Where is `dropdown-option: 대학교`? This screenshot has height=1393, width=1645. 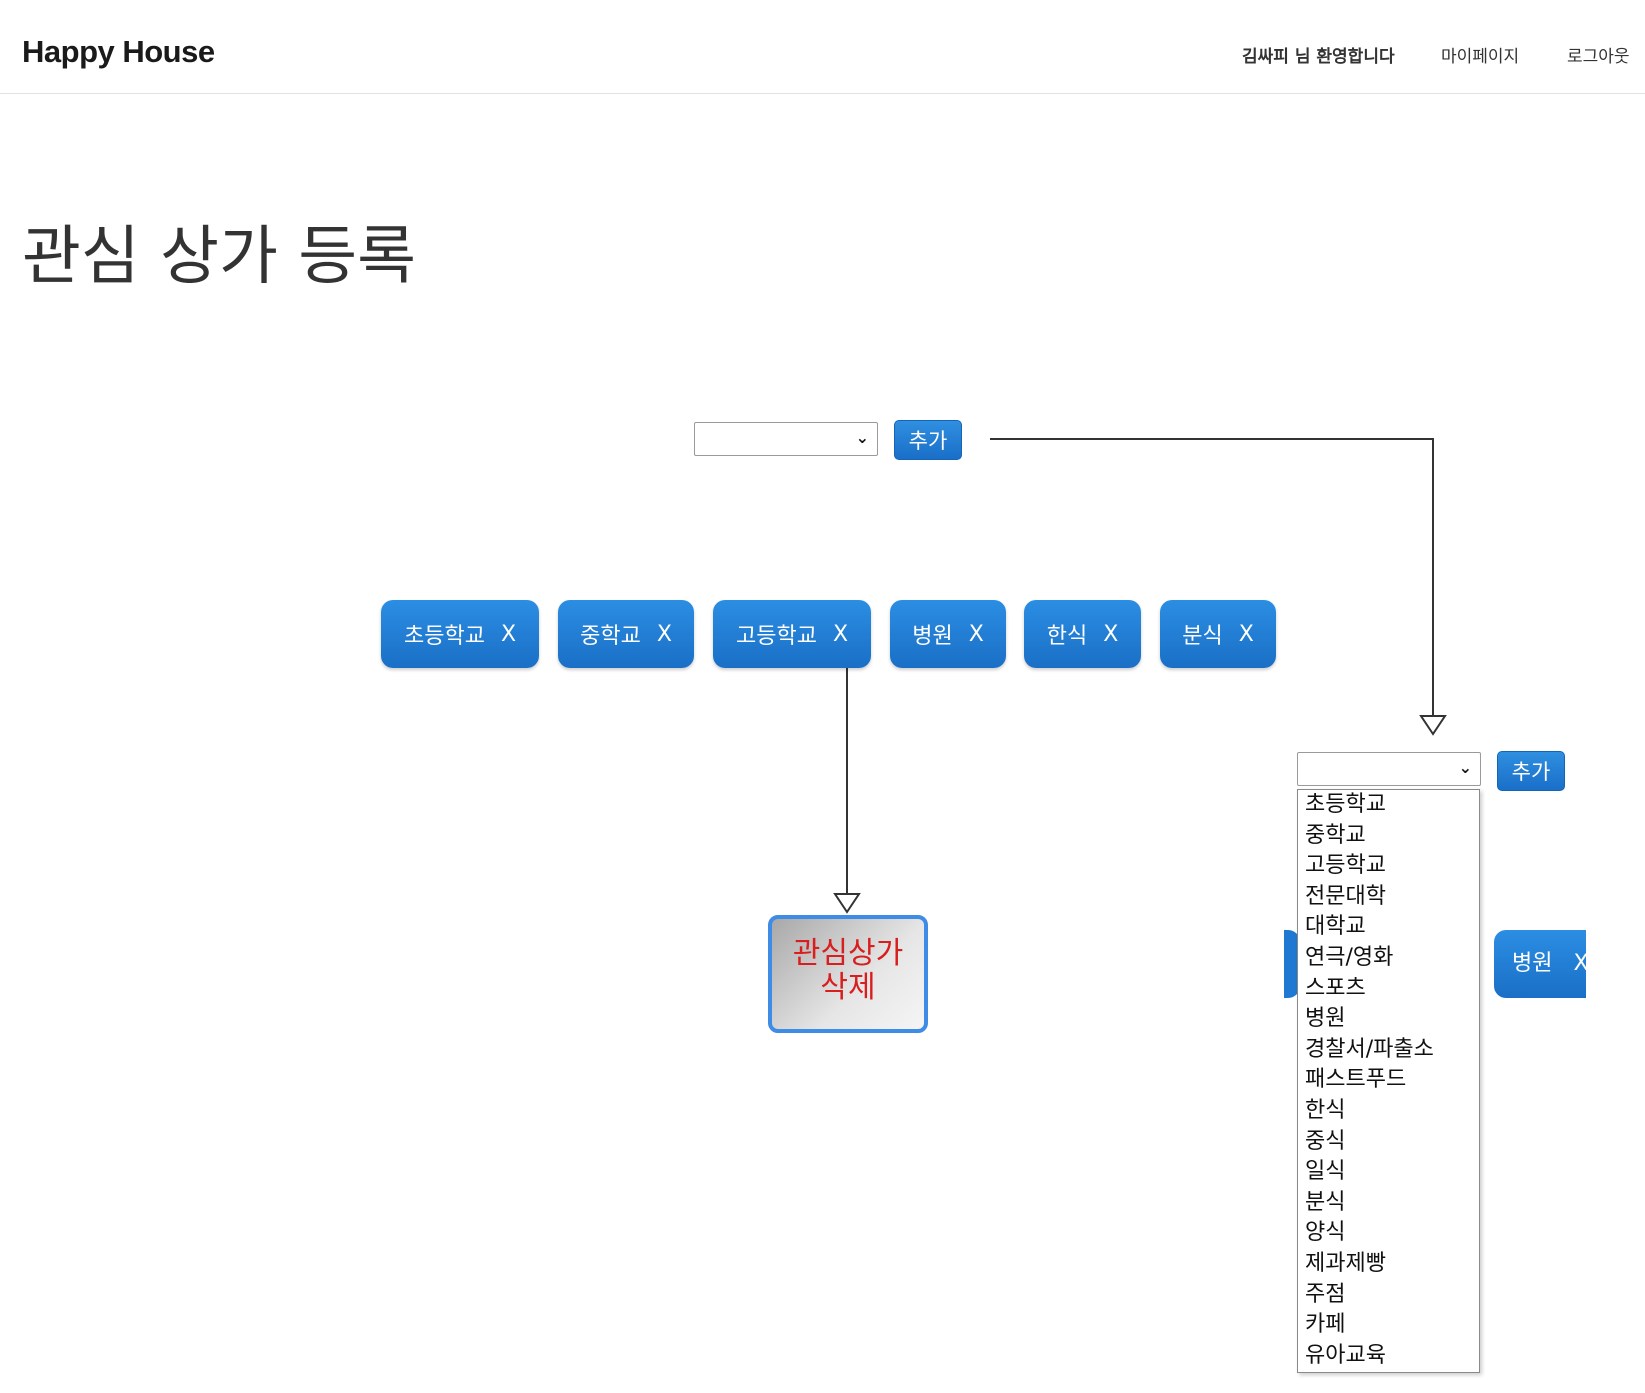
dropdown-option: 대학교 is located at coordinates (1388, 927).